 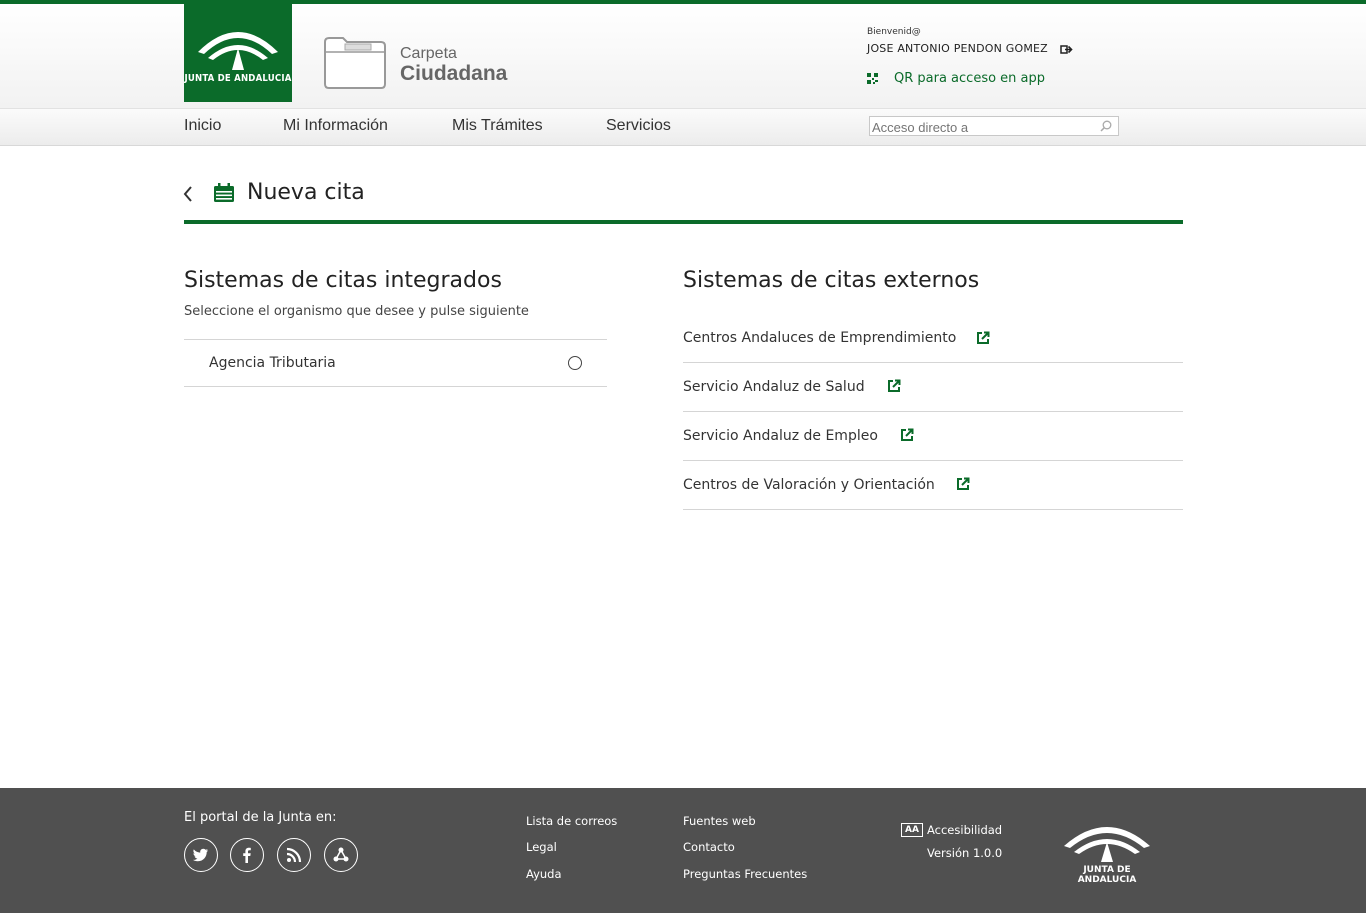 I want to click on external-link-item: Servicio Andaluz de Empleo, so click(x=933, y=436).